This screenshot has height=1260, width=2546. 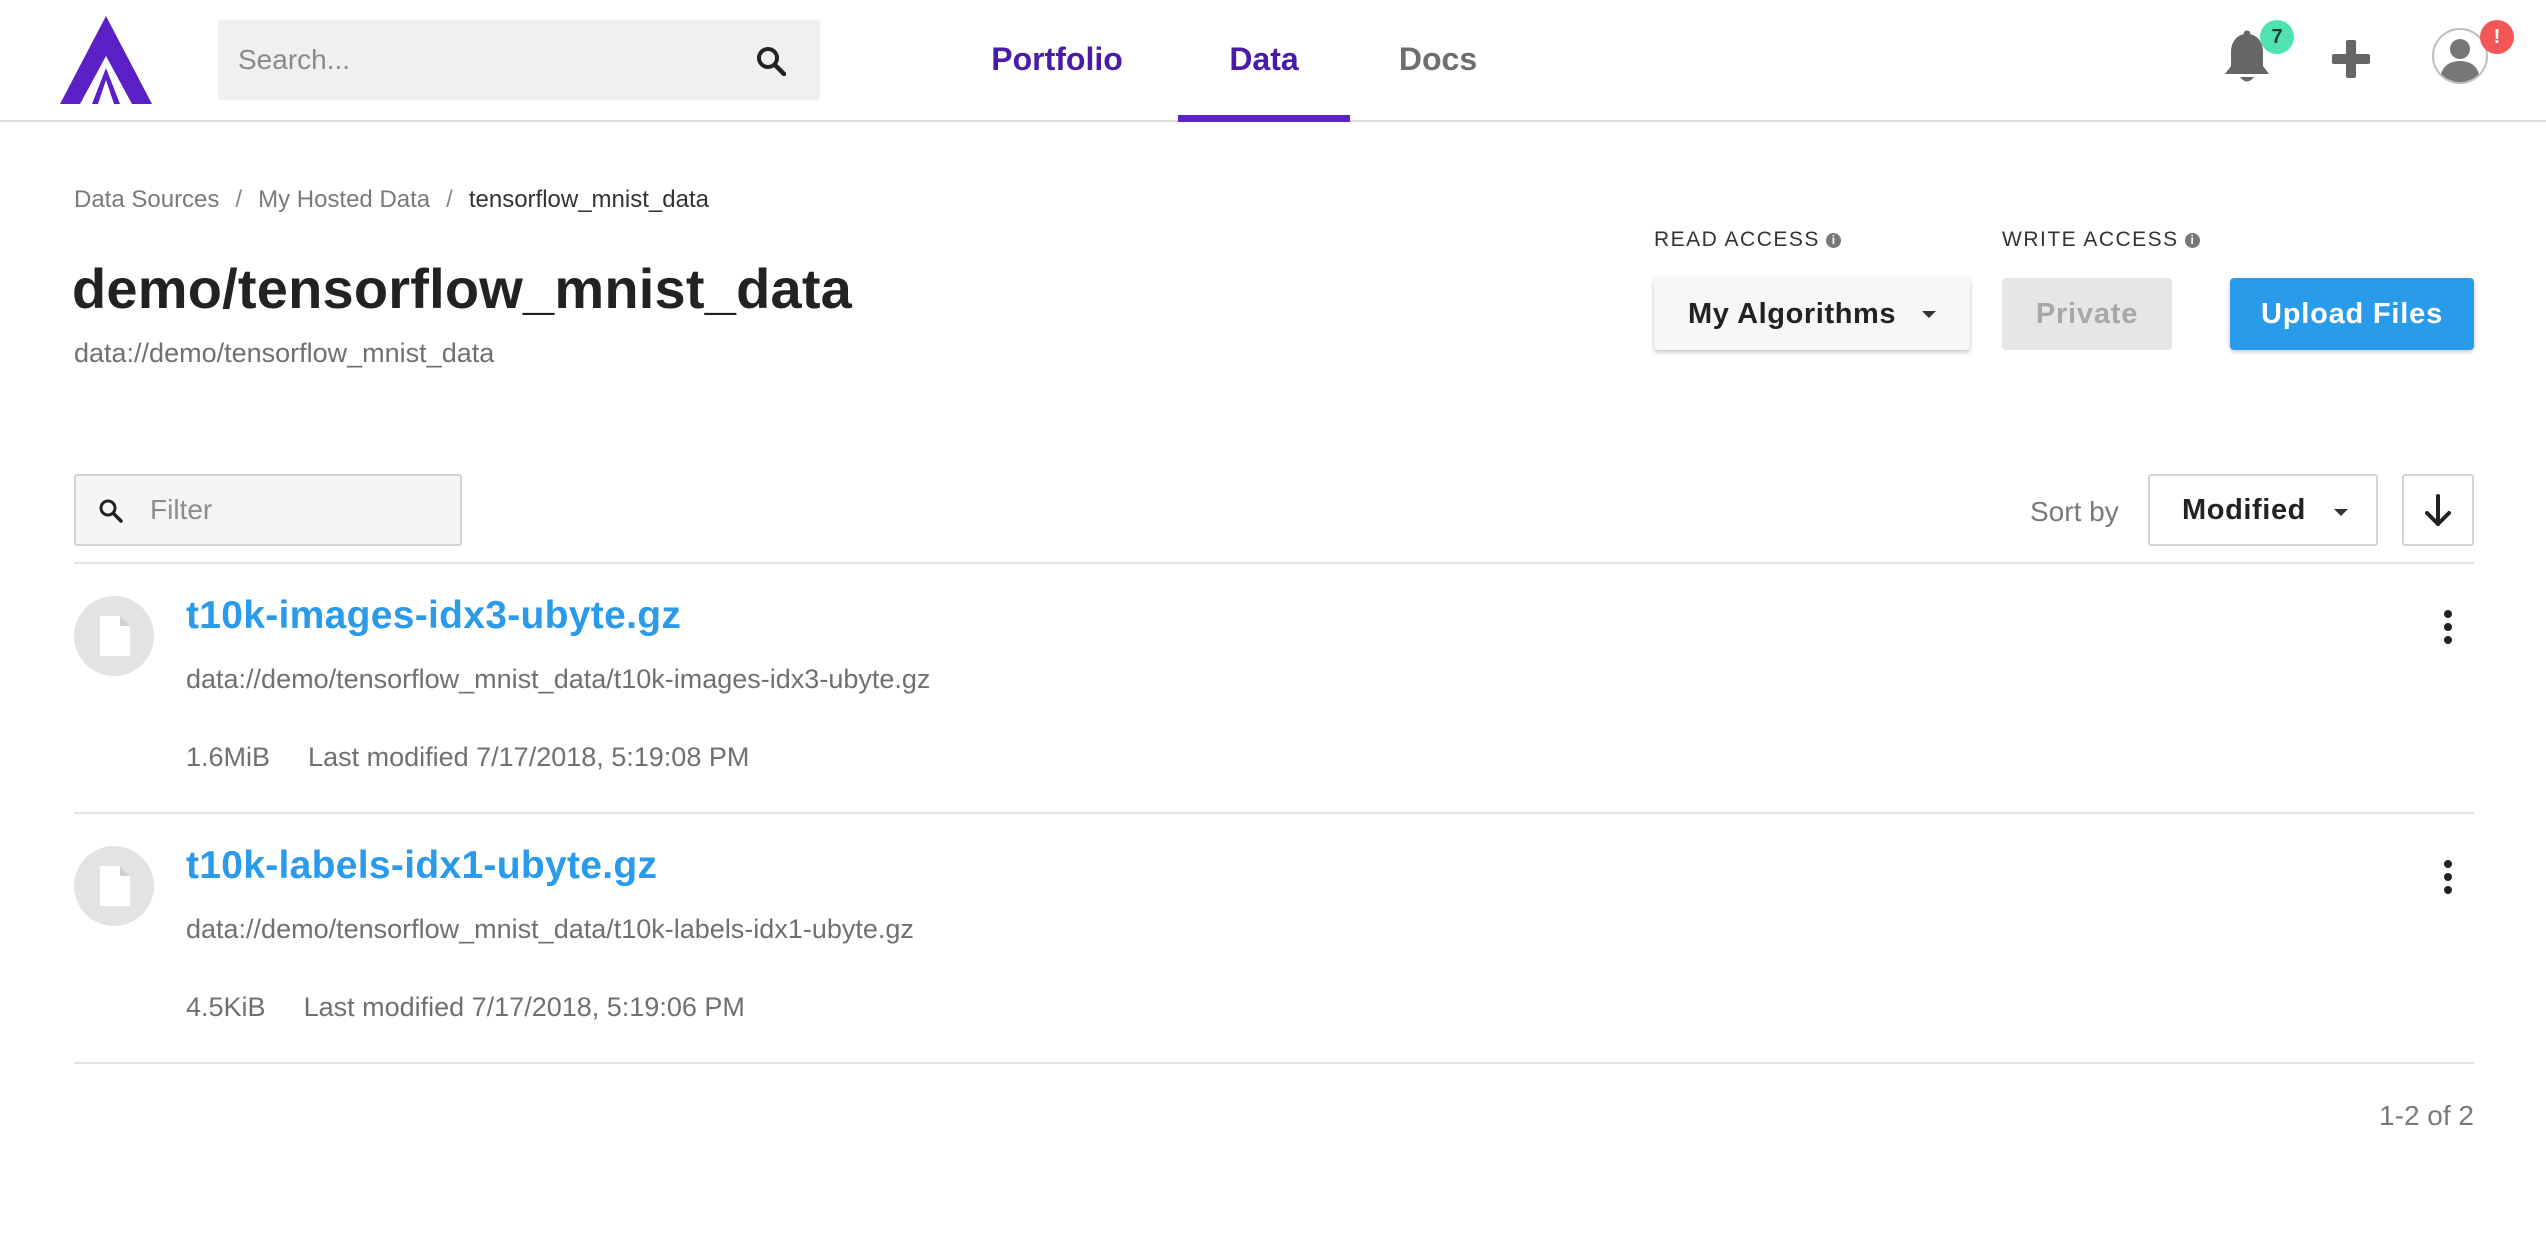 What do you see at coordinates (2074, 511) in the screenshot?
I see `sort-by-label: Sort by` at bounding box center [2074, 511].